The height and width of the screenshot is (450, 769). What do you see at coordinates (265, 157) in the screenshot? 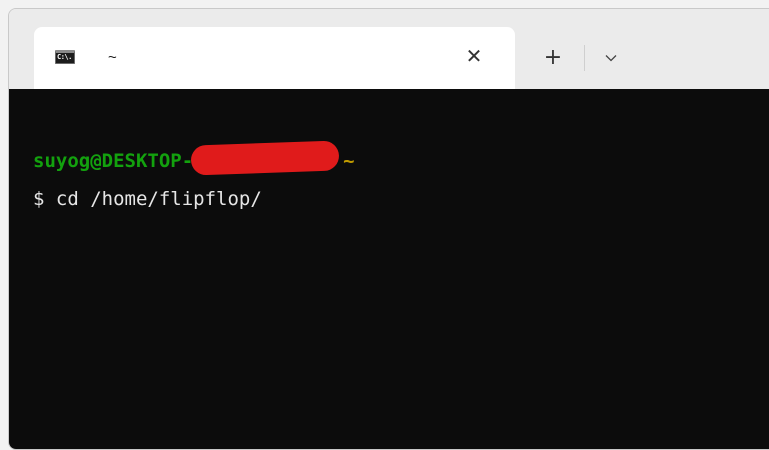
I see `redaction-mark` at bounding box center [265, 157].